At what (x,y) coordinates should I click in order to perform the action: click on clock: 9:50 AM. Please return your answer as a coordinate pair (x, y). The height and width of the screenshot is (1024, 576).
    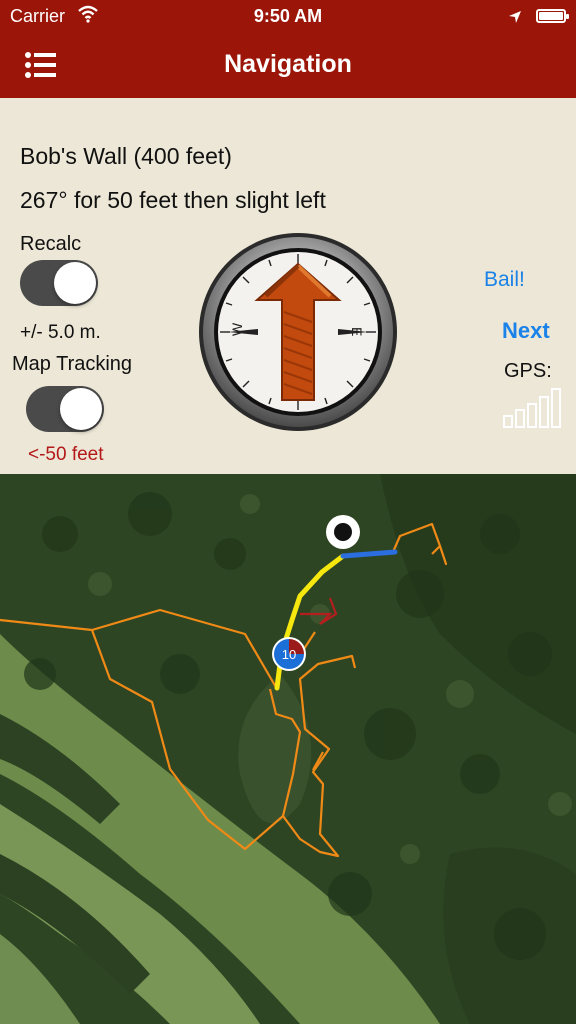
    Looking at the image, I should click on (288, 16).